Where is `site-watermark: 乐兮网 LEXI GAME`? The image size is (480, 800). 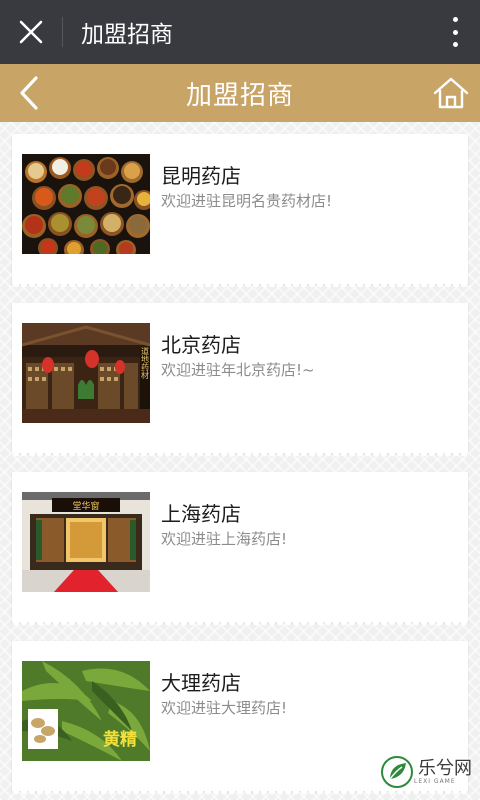
site-watermark: 乐兮网 LEXI GAME is located at coordinates (426, 772).